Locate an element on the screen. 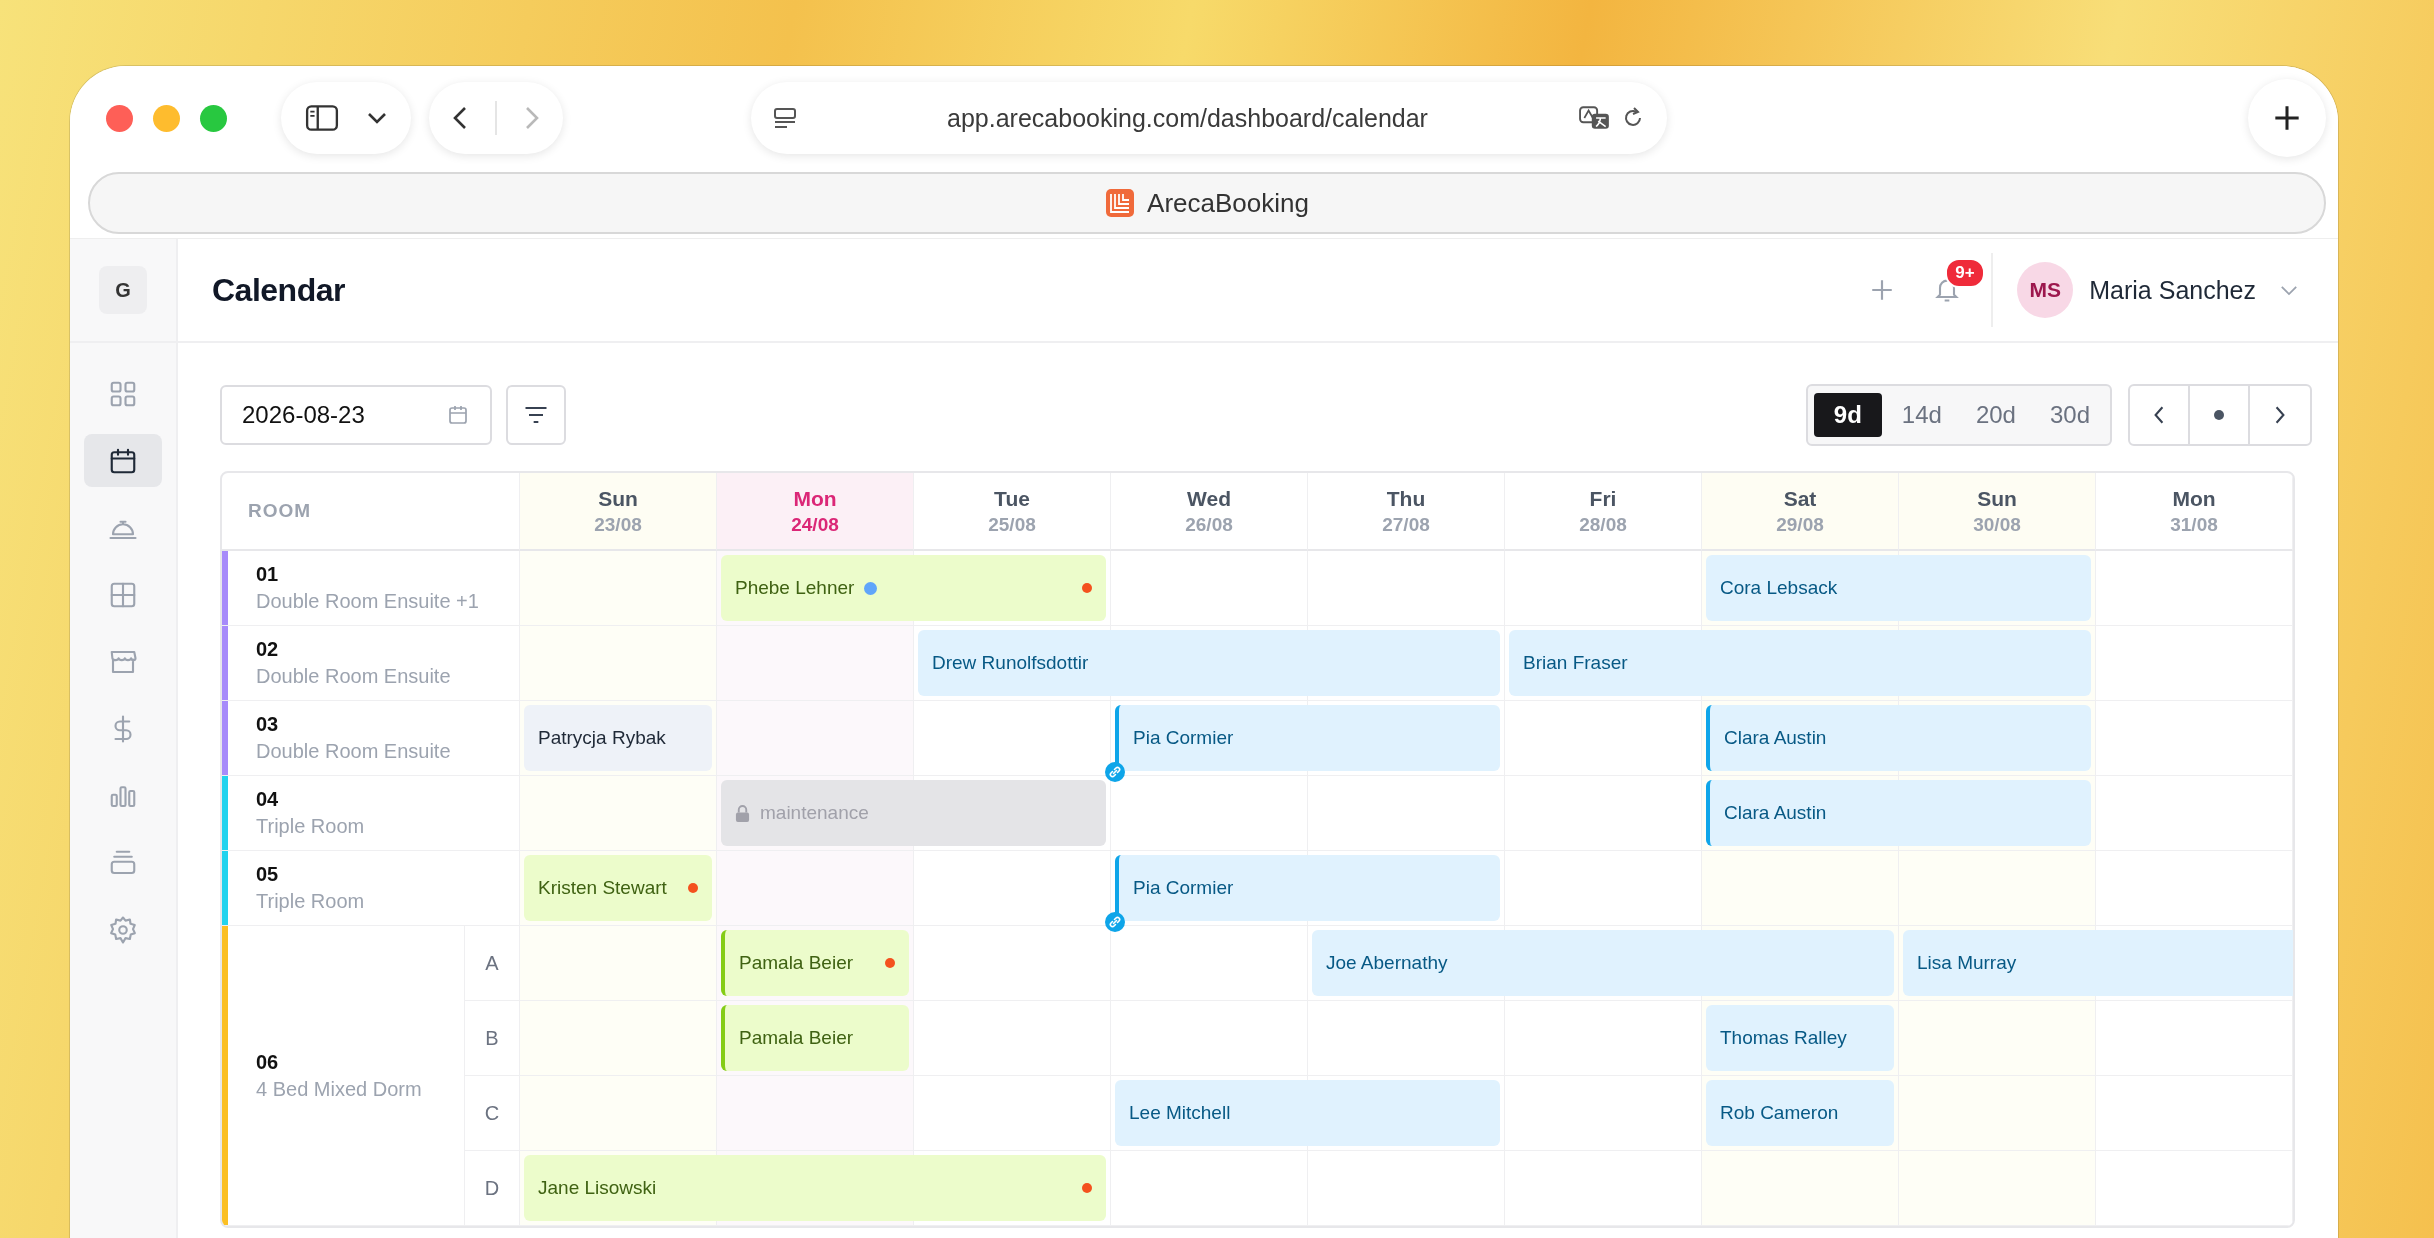  sidebar-toggle-icon is located at coordinates (322, 118).